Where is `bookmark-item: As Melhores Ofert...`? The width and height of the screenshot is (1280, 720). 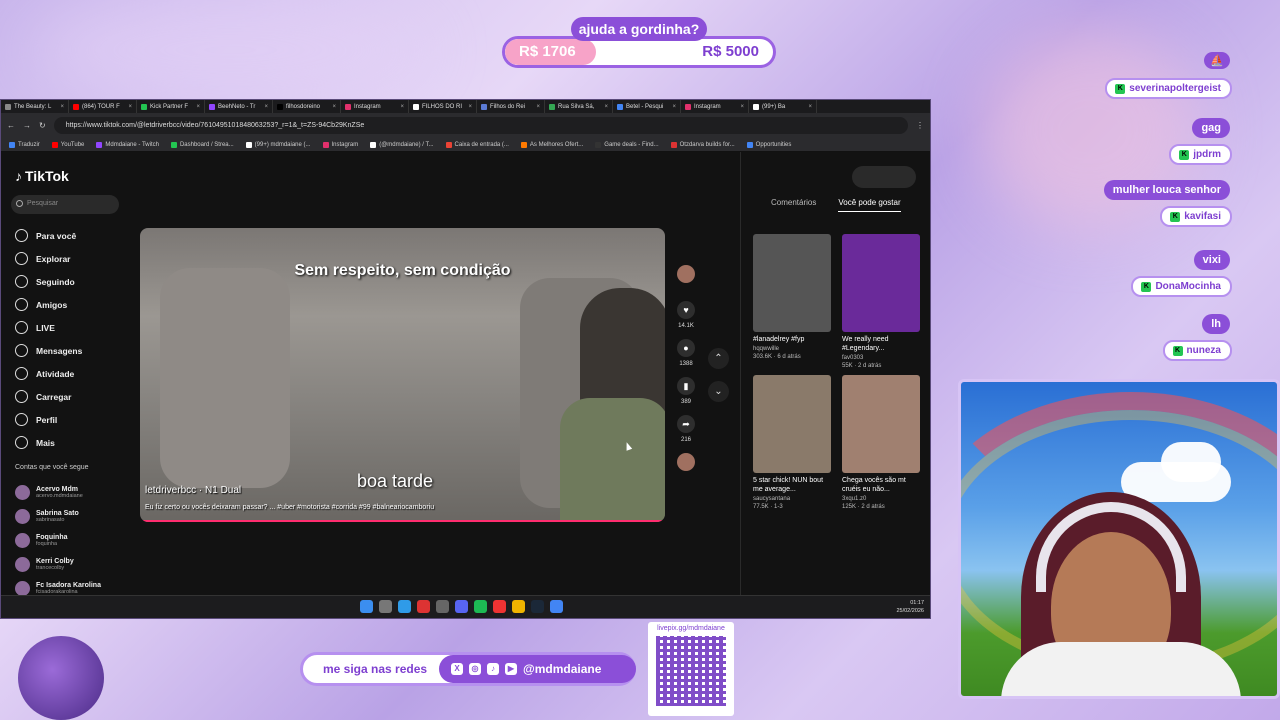 bookmark-item: As Melhores Ofert... is located at coordinates (551, 144).